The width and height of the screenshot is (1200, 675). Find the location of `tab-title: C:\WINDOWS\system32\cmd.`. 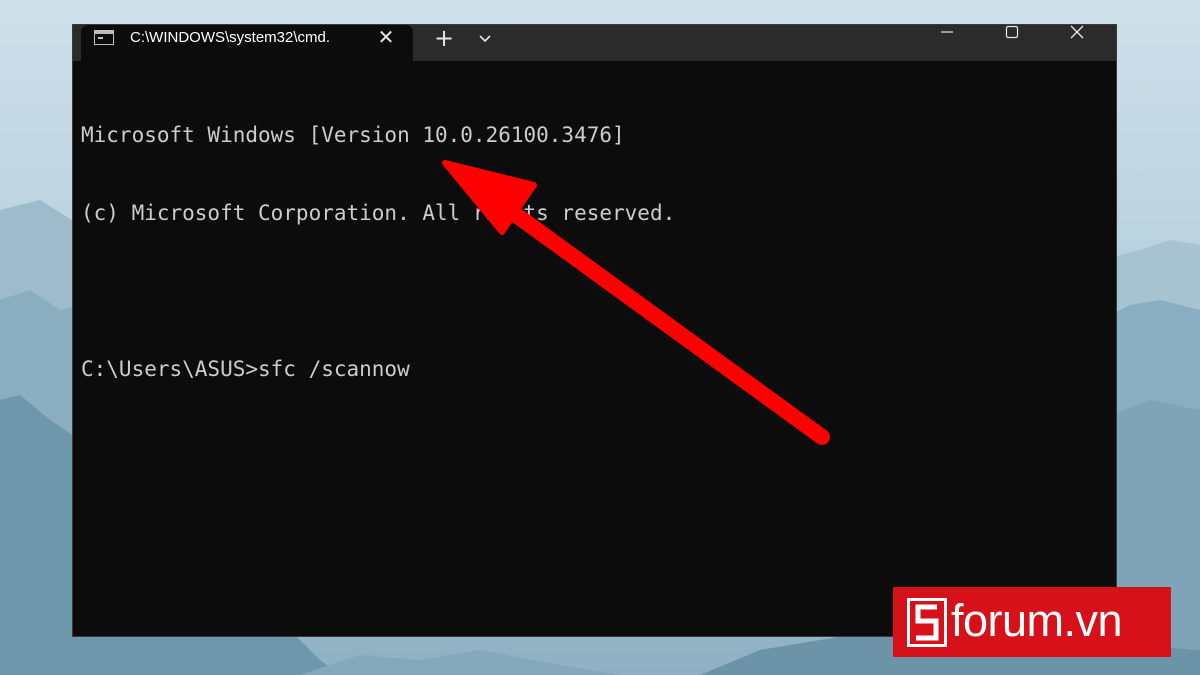

tab-title: C:\WINDOWS\system32\cmd. is located at coordinates (230, 37).